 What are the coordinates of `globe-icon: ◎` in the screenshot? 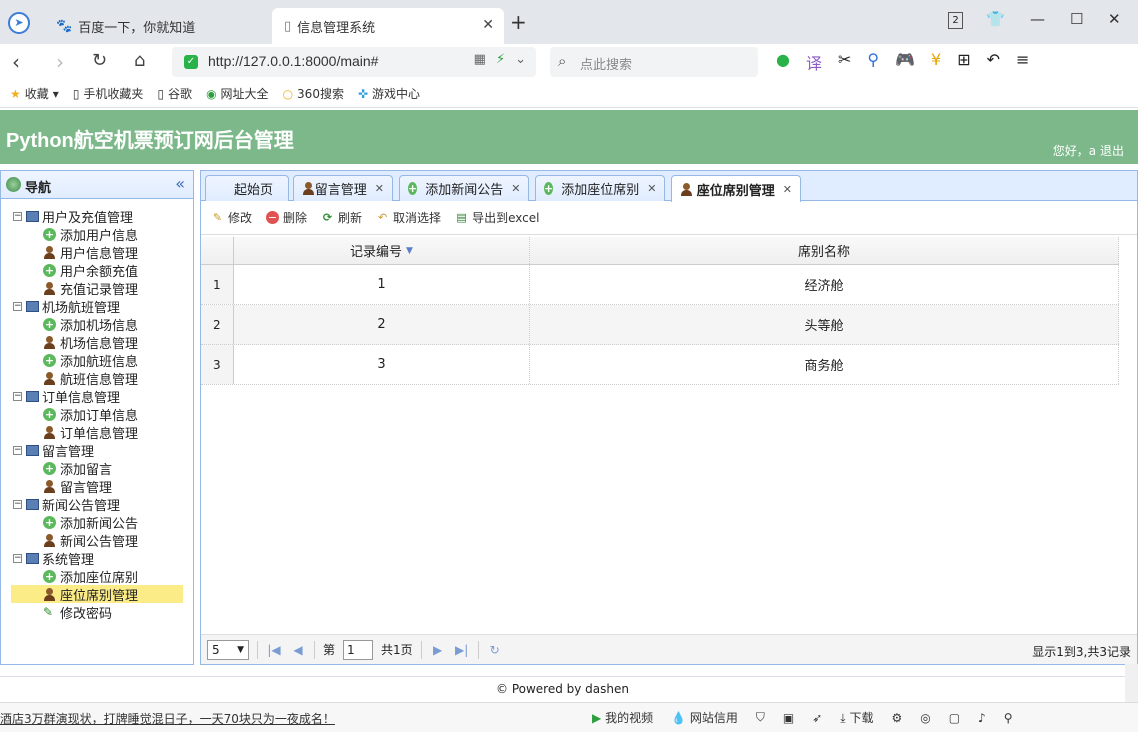 It's located at (925, 718).